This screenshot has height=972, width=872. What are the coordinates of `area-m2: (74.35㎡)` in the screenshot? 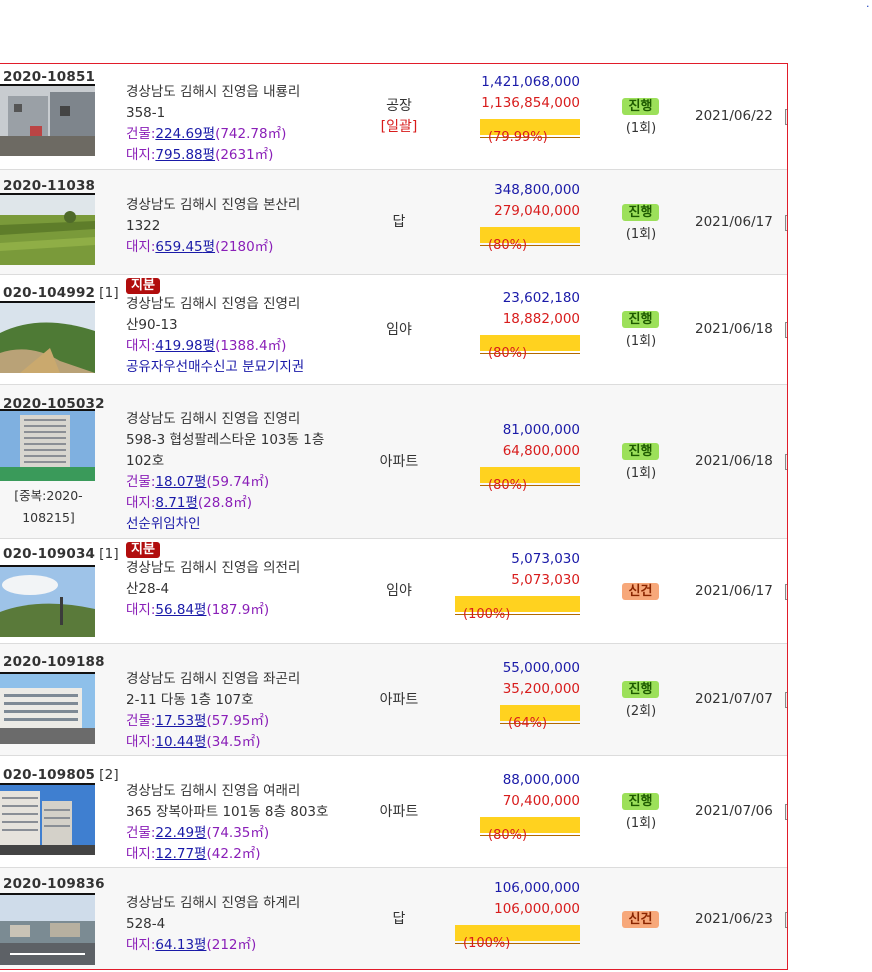 It's located at (238, 833).